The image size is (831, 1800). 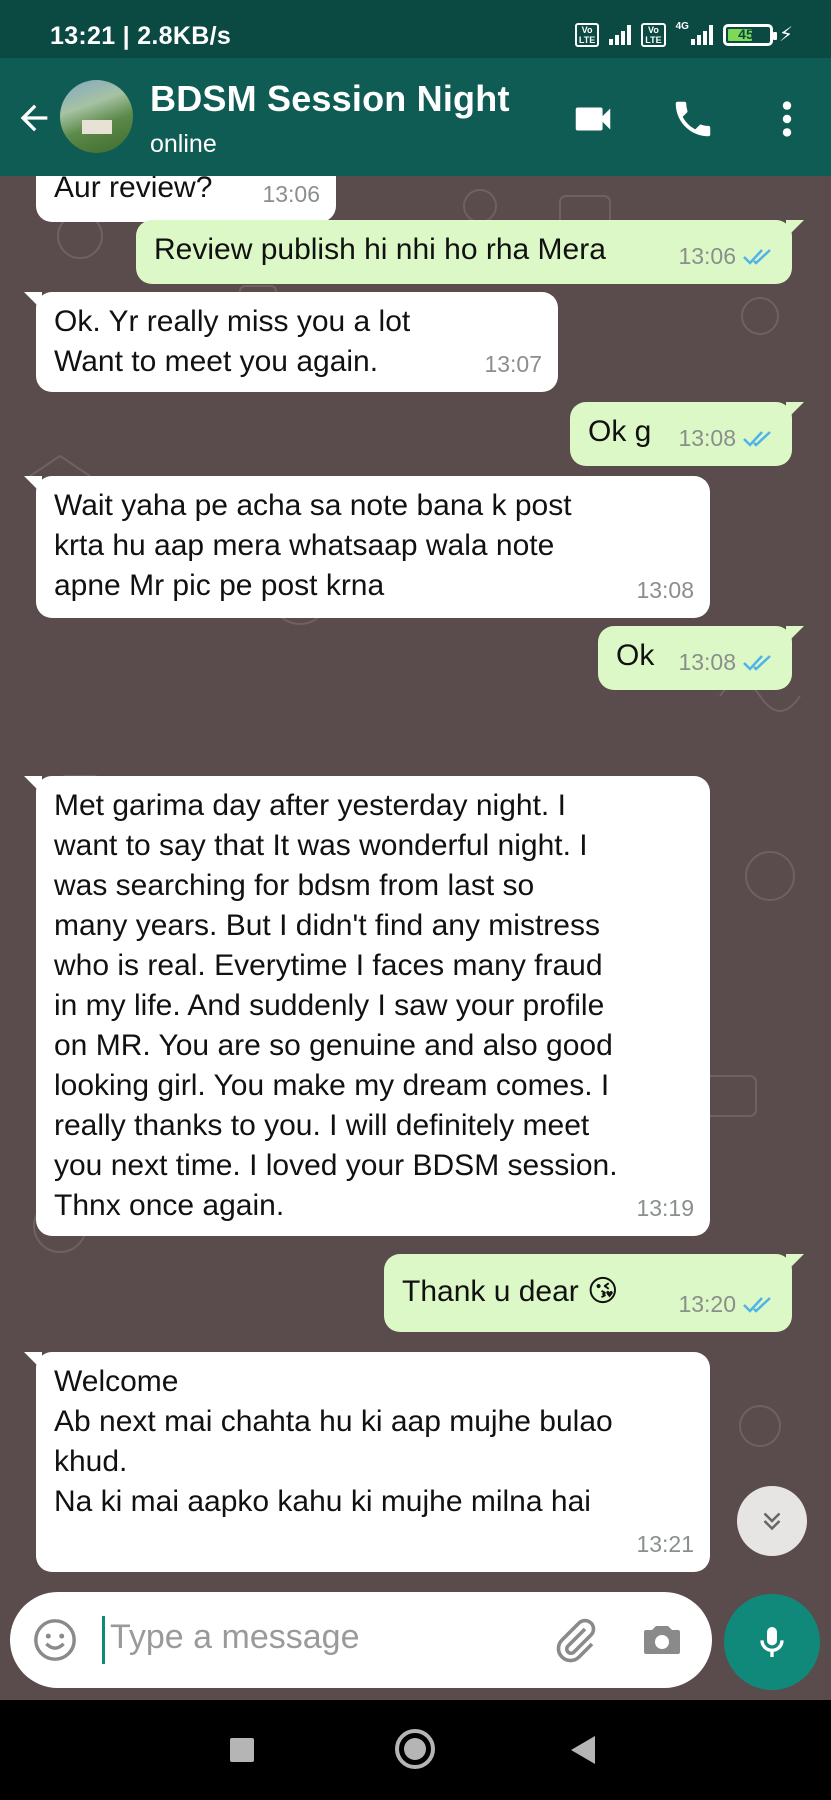 I want to click on chat-header: BDSM Session Night online, so click(x=415, y=117).